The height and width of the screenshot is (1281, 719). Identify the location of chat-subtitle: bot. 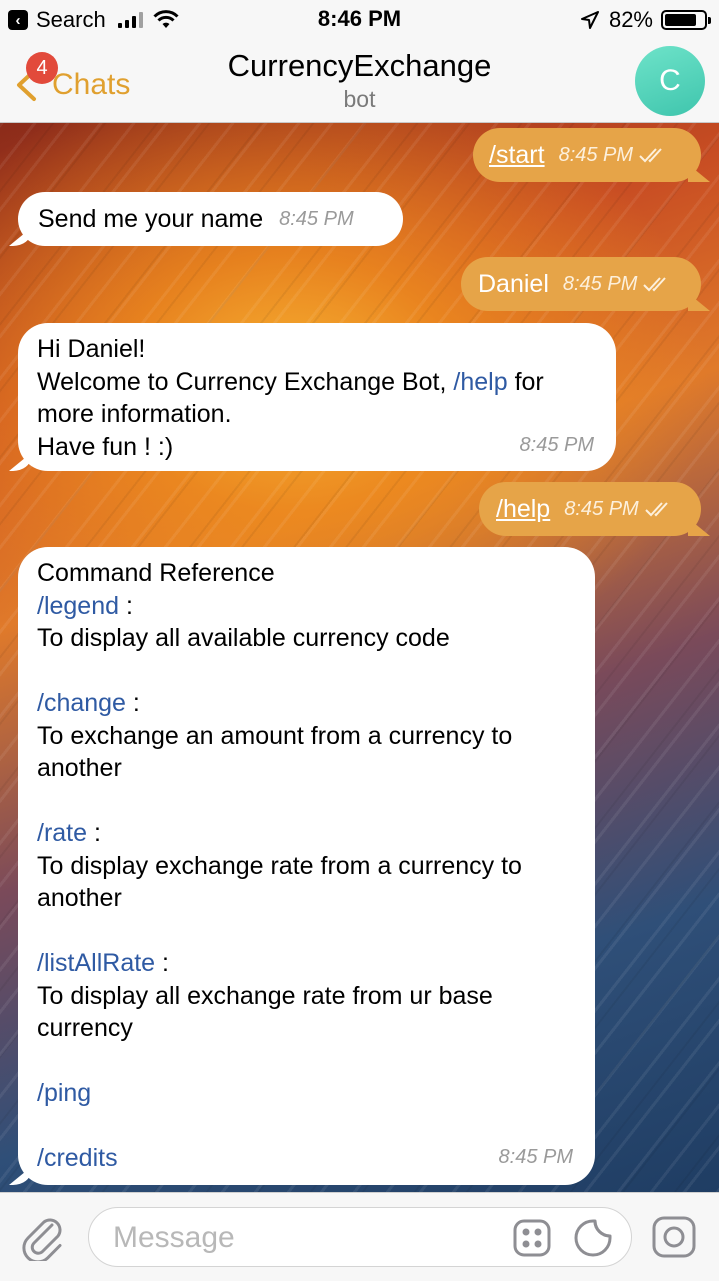
(359, 99).